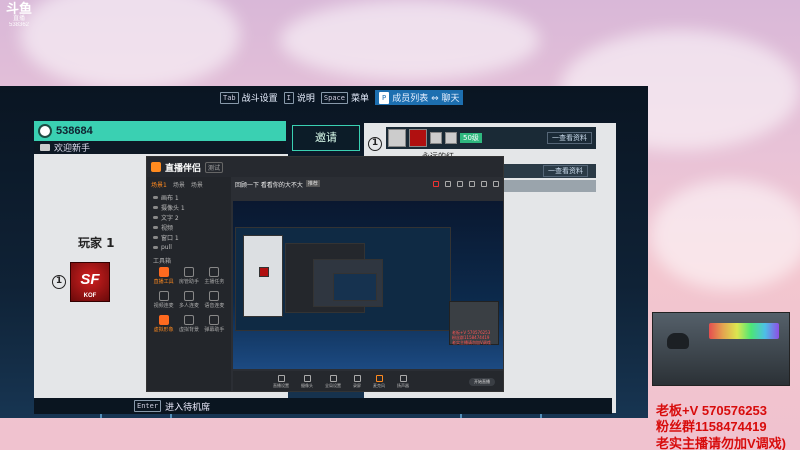  What do you see at coordinates (170, 218) in the screenshot?
I see `source-label: 文字 2` at bounding box center [170, 218].